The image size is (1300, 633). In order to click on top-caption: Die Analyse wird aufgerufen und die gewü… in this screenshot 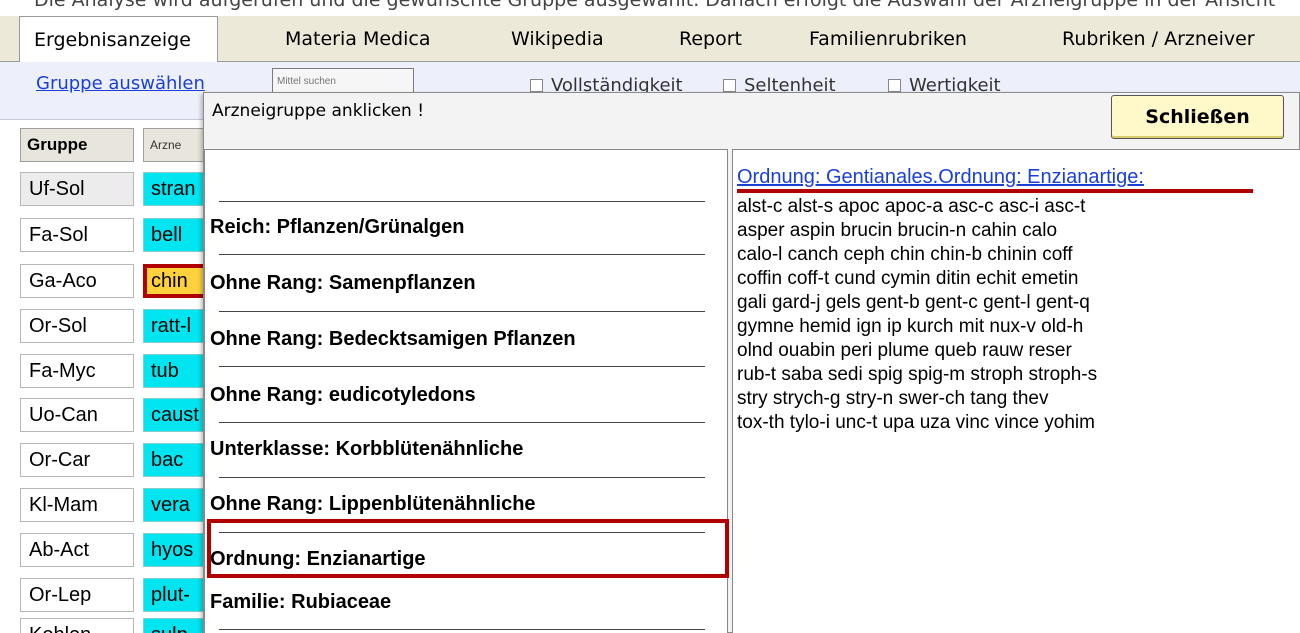, I will do `click(650, 8)`.